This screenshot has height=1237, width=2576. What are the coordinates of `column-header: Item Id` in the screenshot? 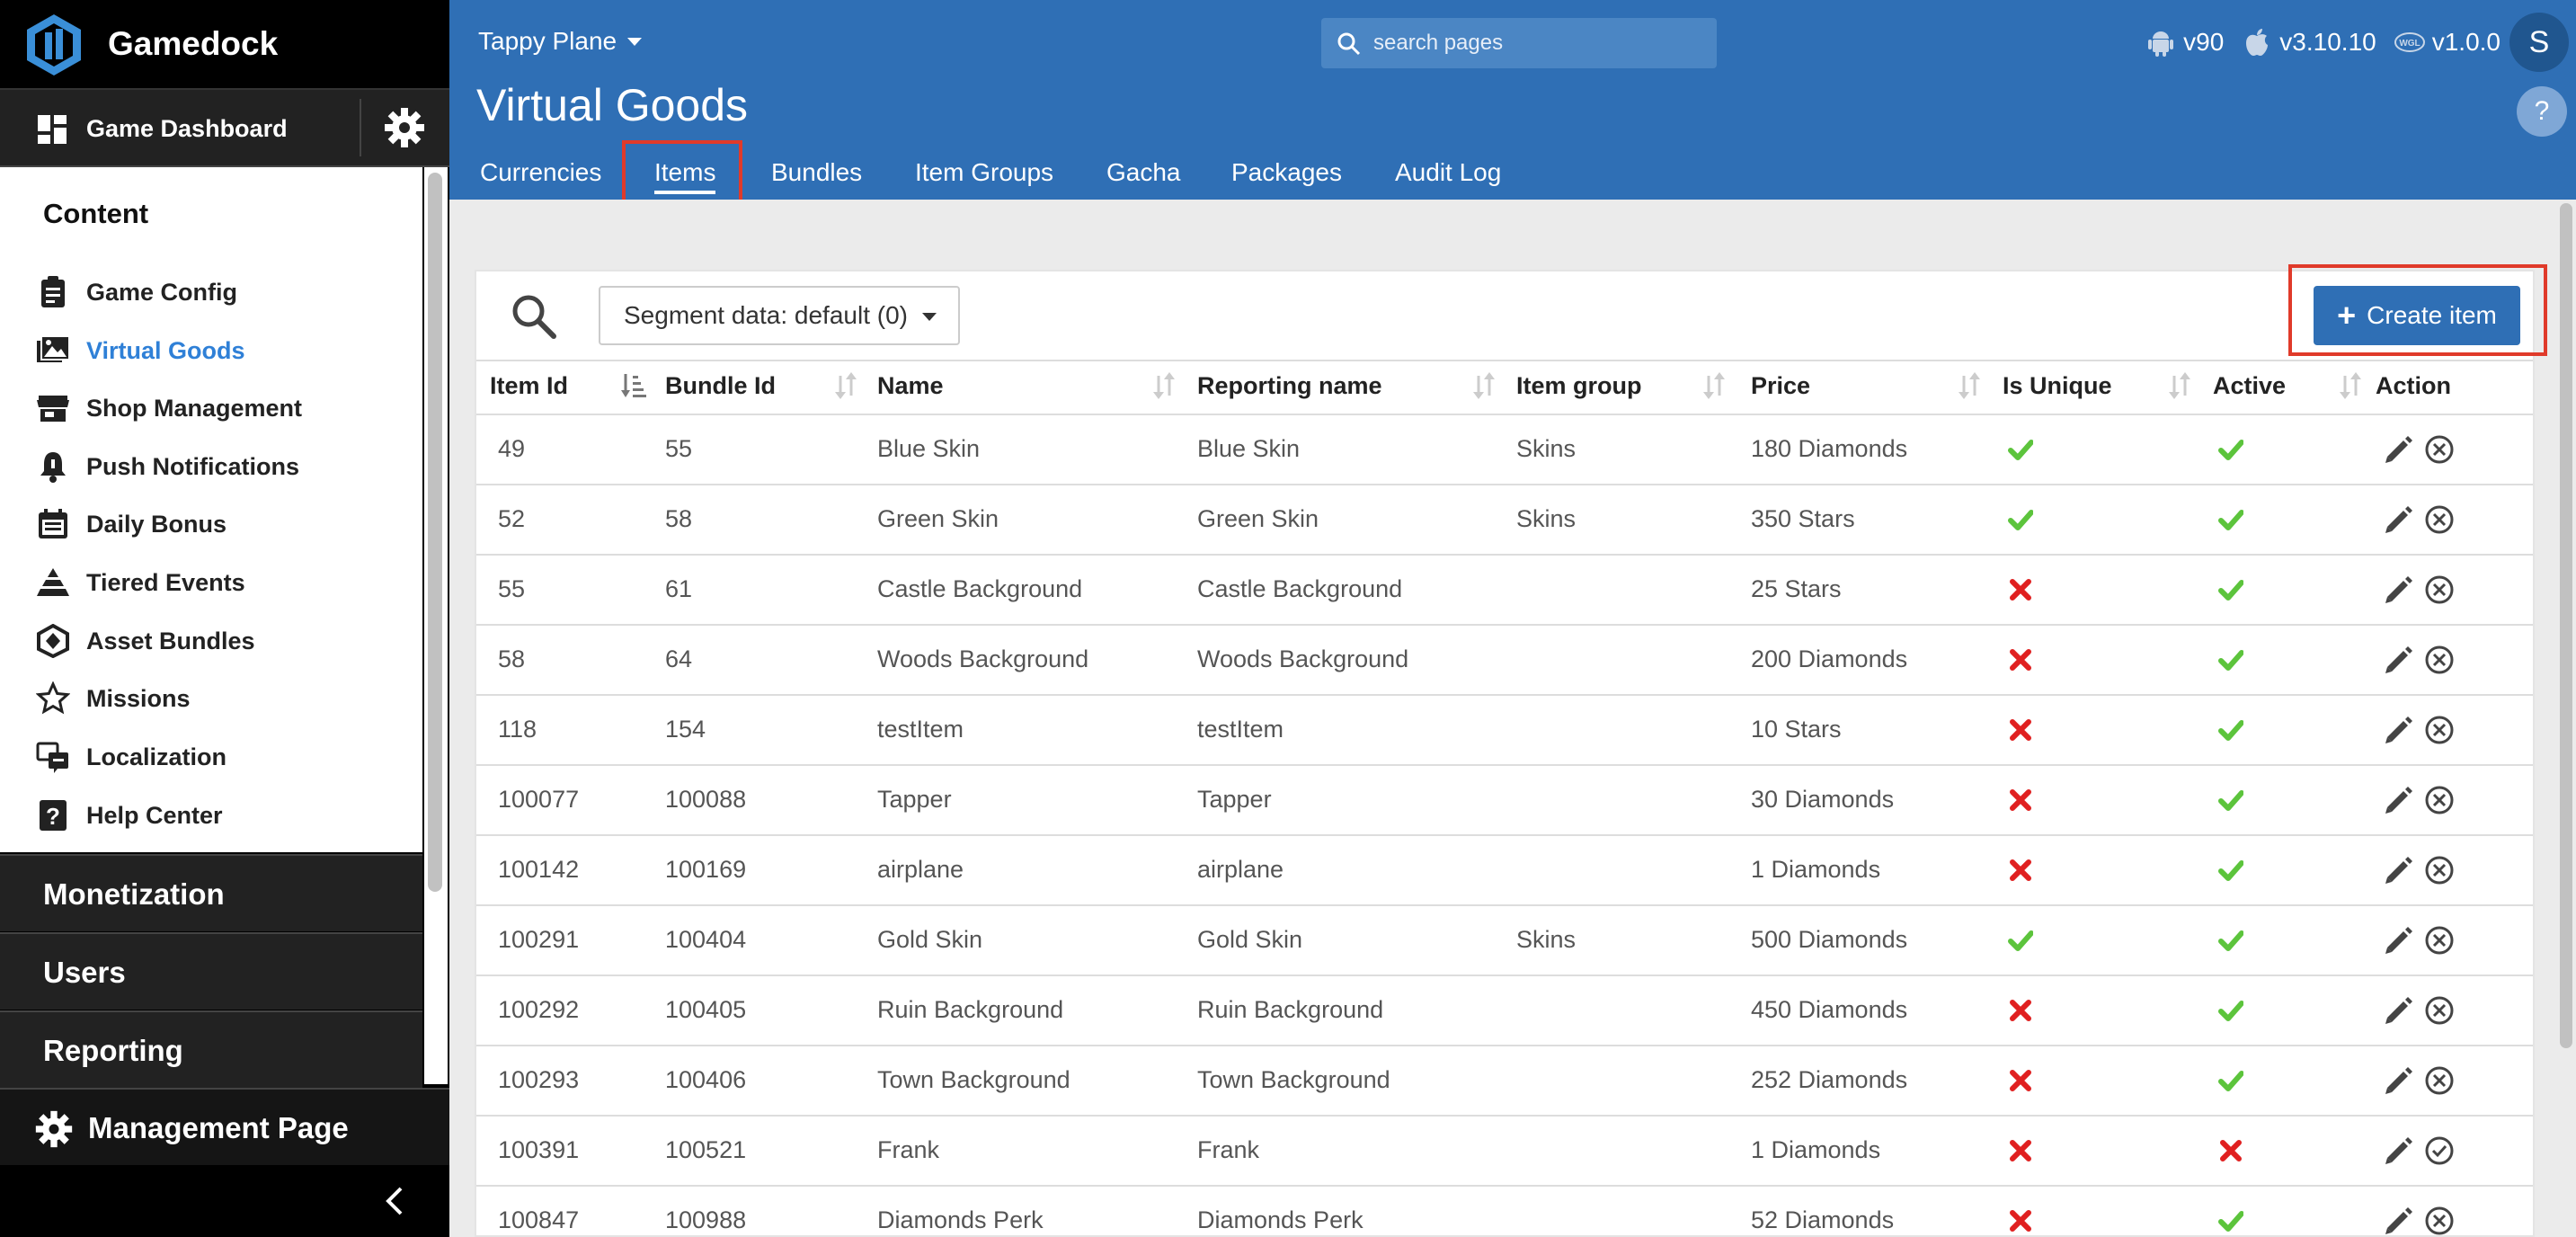 It's located at (529, 386).